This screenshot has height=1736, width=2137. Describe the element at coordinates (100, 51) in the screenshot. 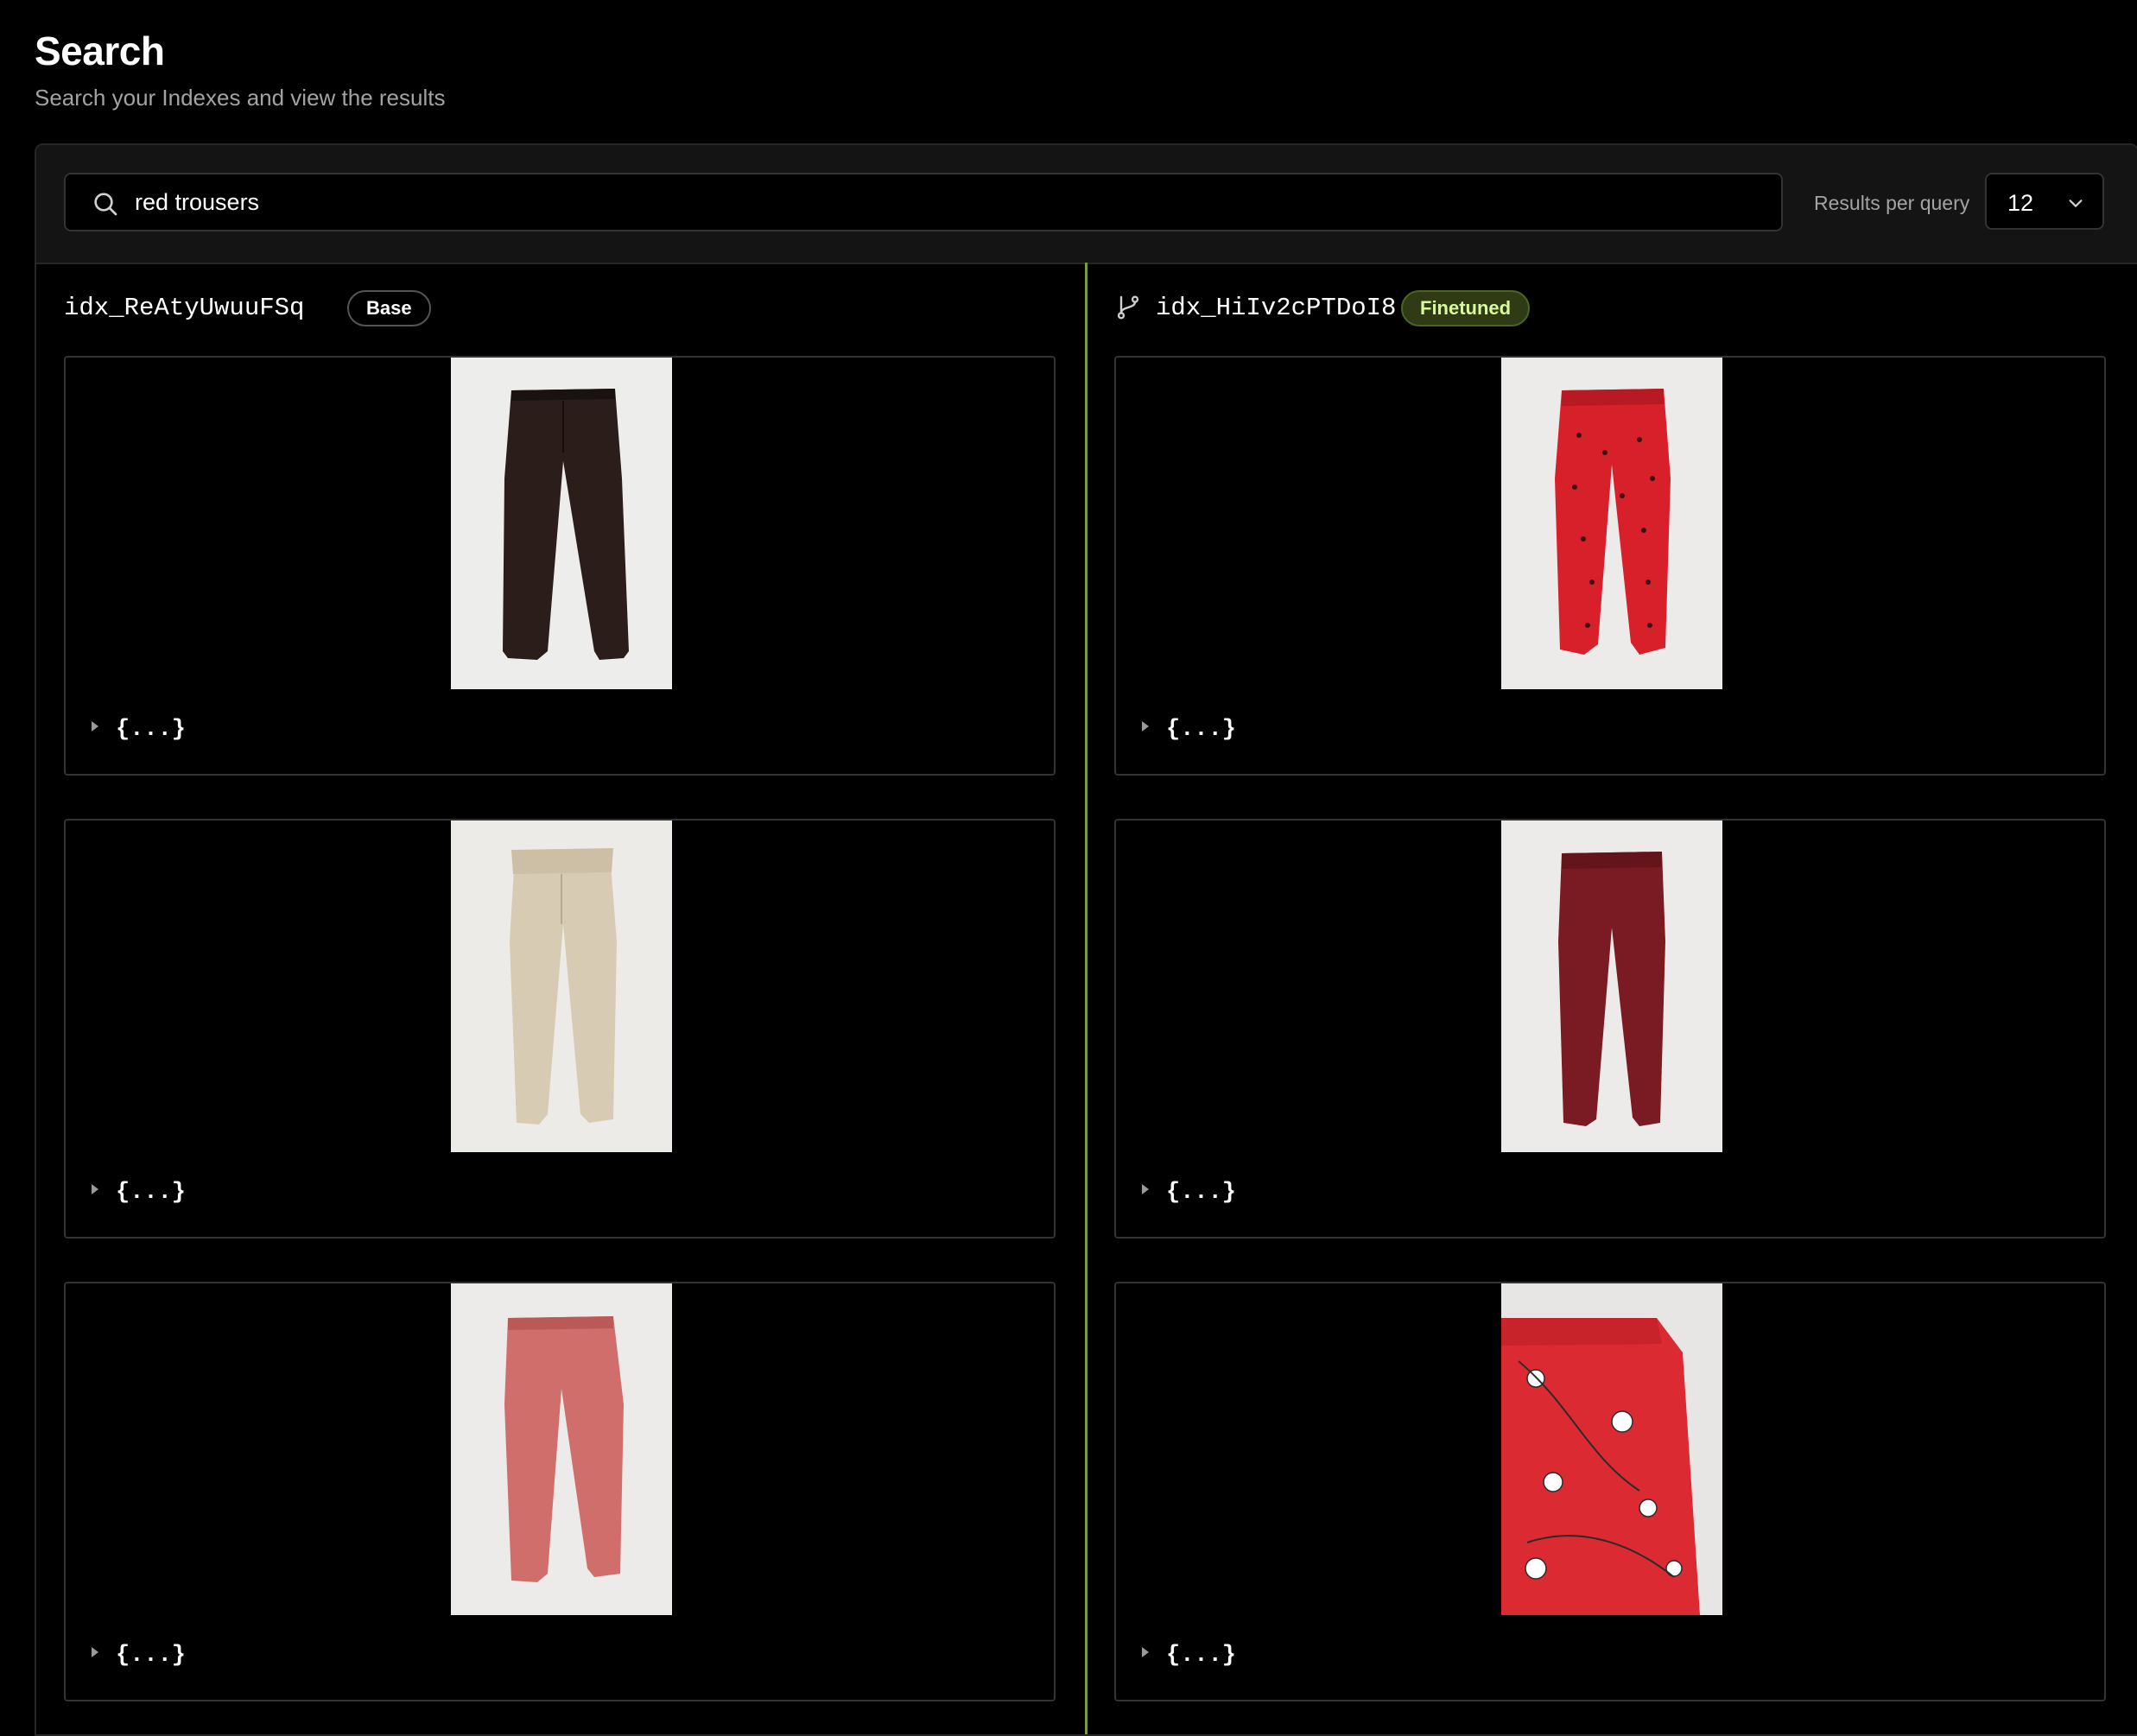

I see `page-title: Search` at that location.